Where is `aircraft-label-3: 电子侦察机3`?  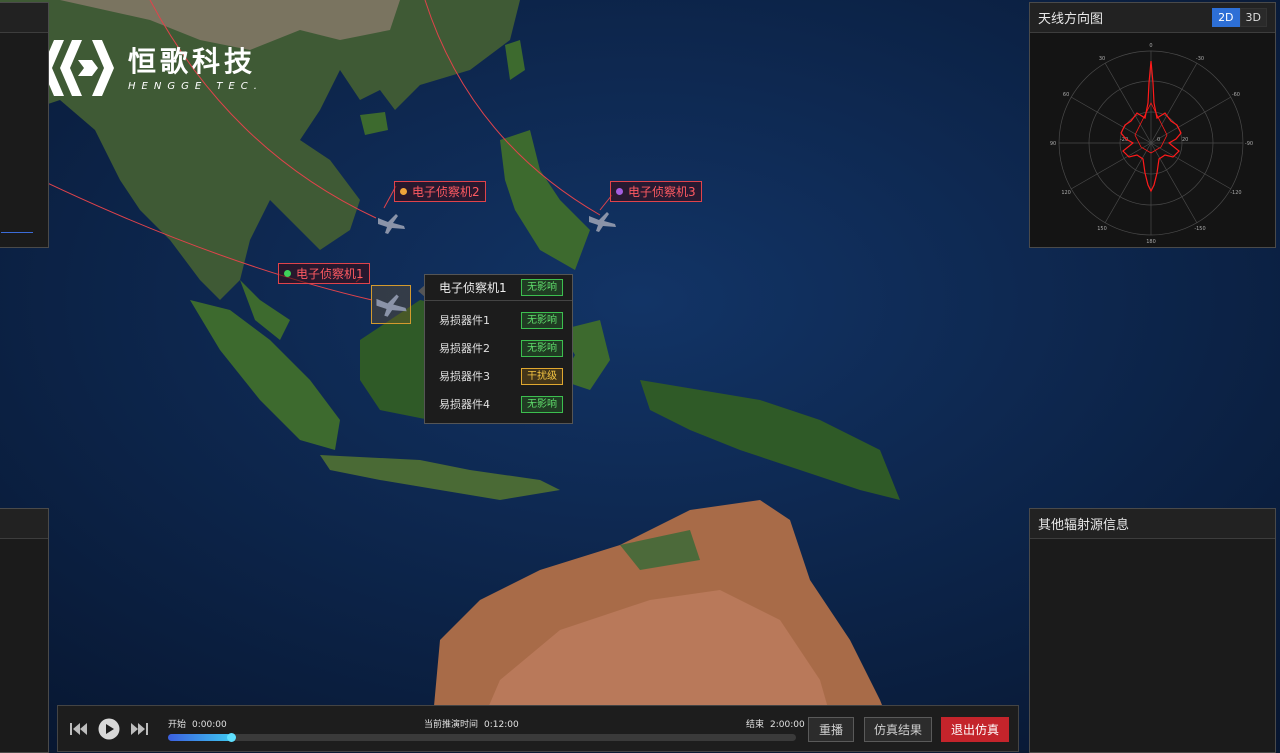
aircraft-label-3: 电子侦察机3 is located at coordinates (656, 191).